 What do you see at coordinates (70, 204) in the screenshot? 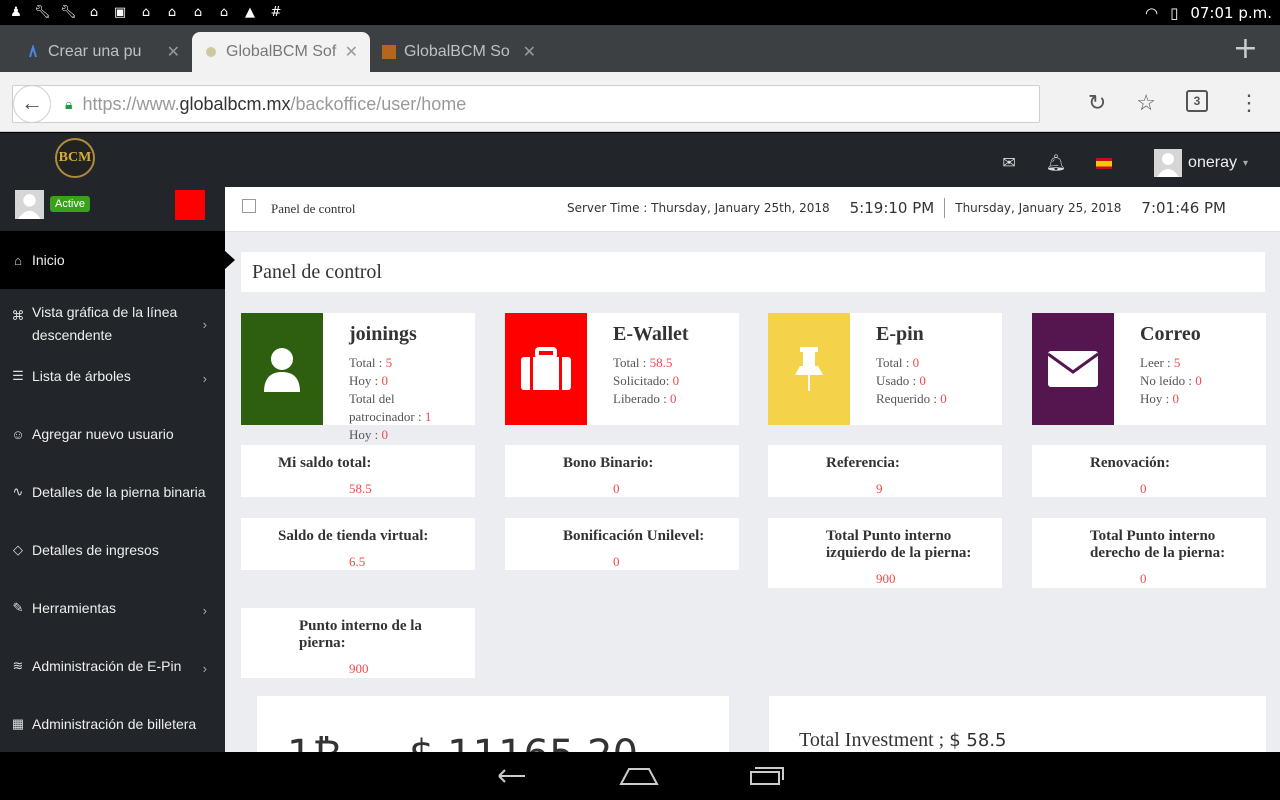
I see `status-badge: Active` at bounding box center [70, 204].